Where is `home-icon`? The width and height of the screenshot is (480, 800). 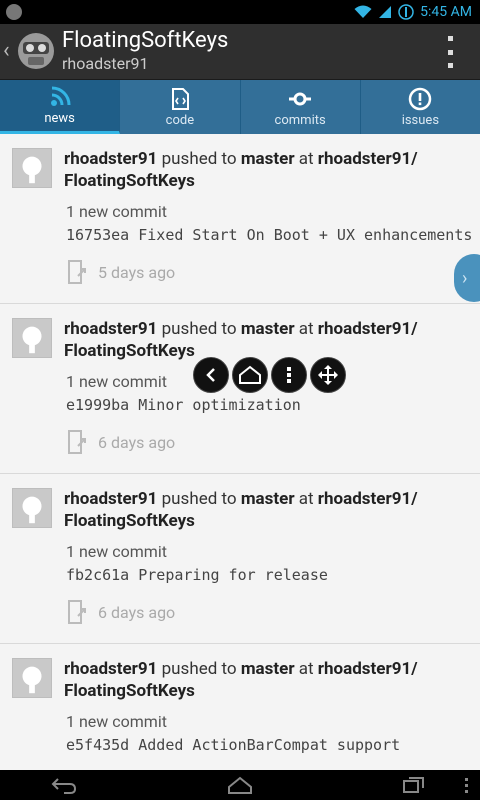 home-icon is located at coordinates (250, 374).